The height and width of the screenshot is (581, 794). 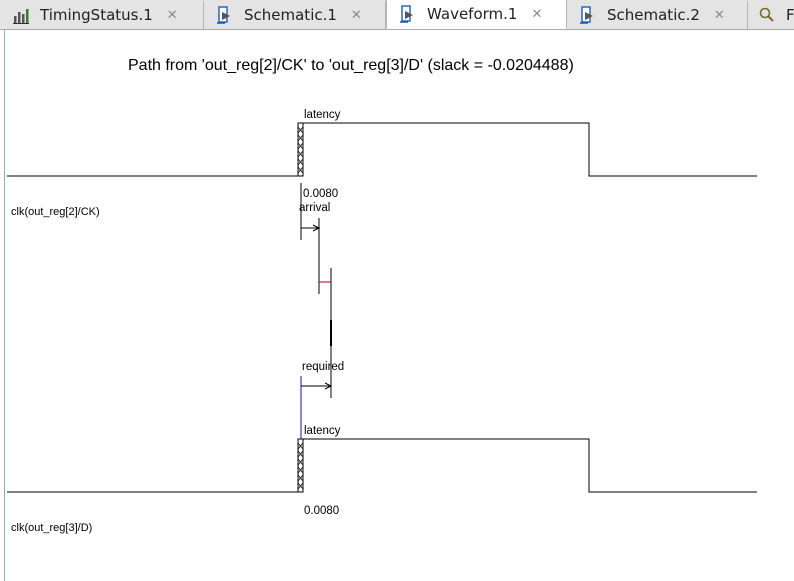 I want to click on launch-clock-waveform, so click(x=382, y=149).